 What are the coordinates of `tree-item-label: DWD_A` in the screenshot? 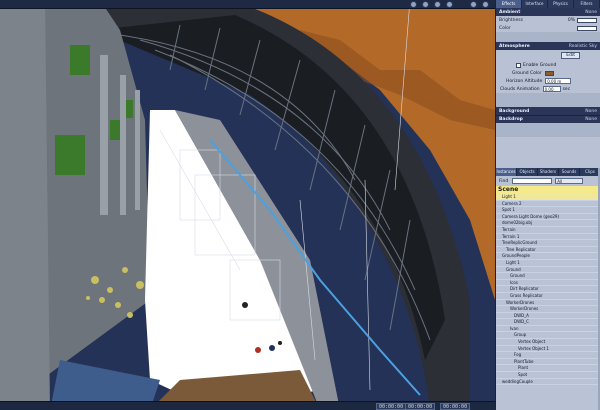 It's located at (521, 315).